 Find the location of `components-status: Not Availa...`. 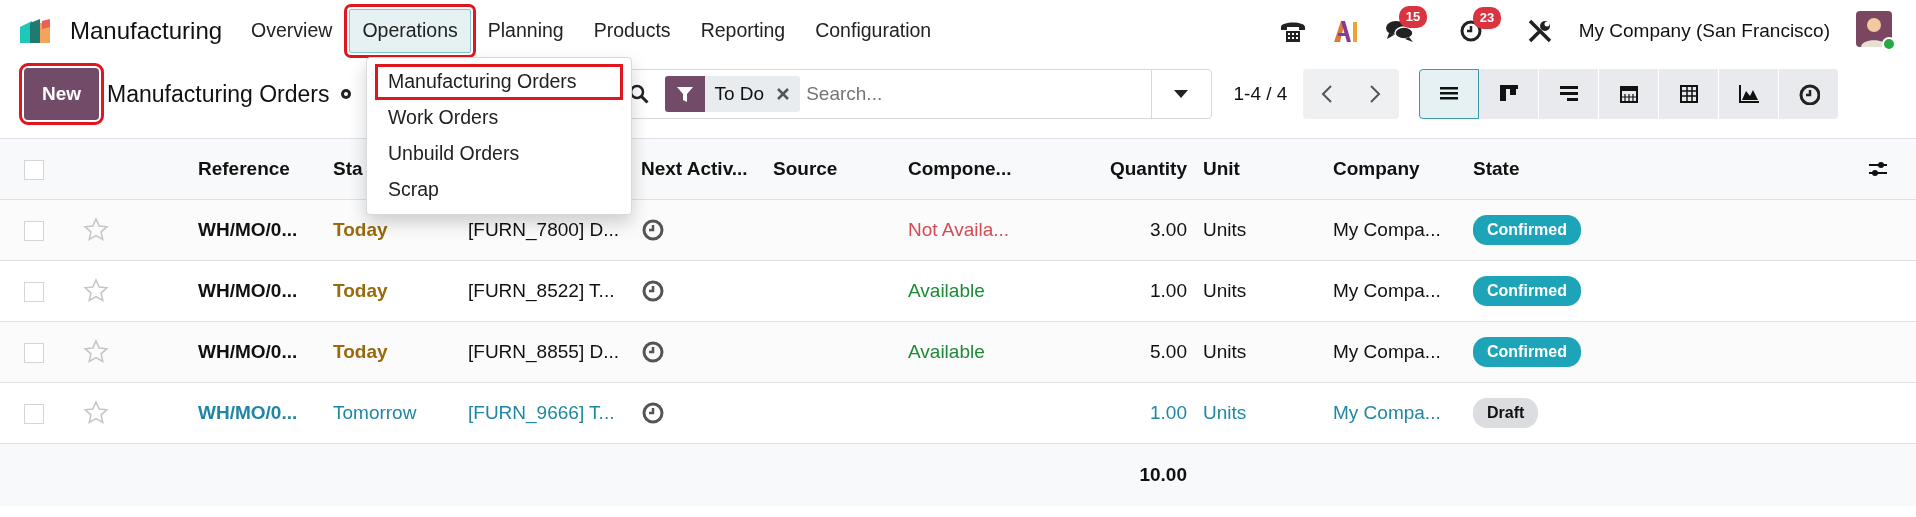

components-status: Not Availa... is located at coordinates (959, 229).